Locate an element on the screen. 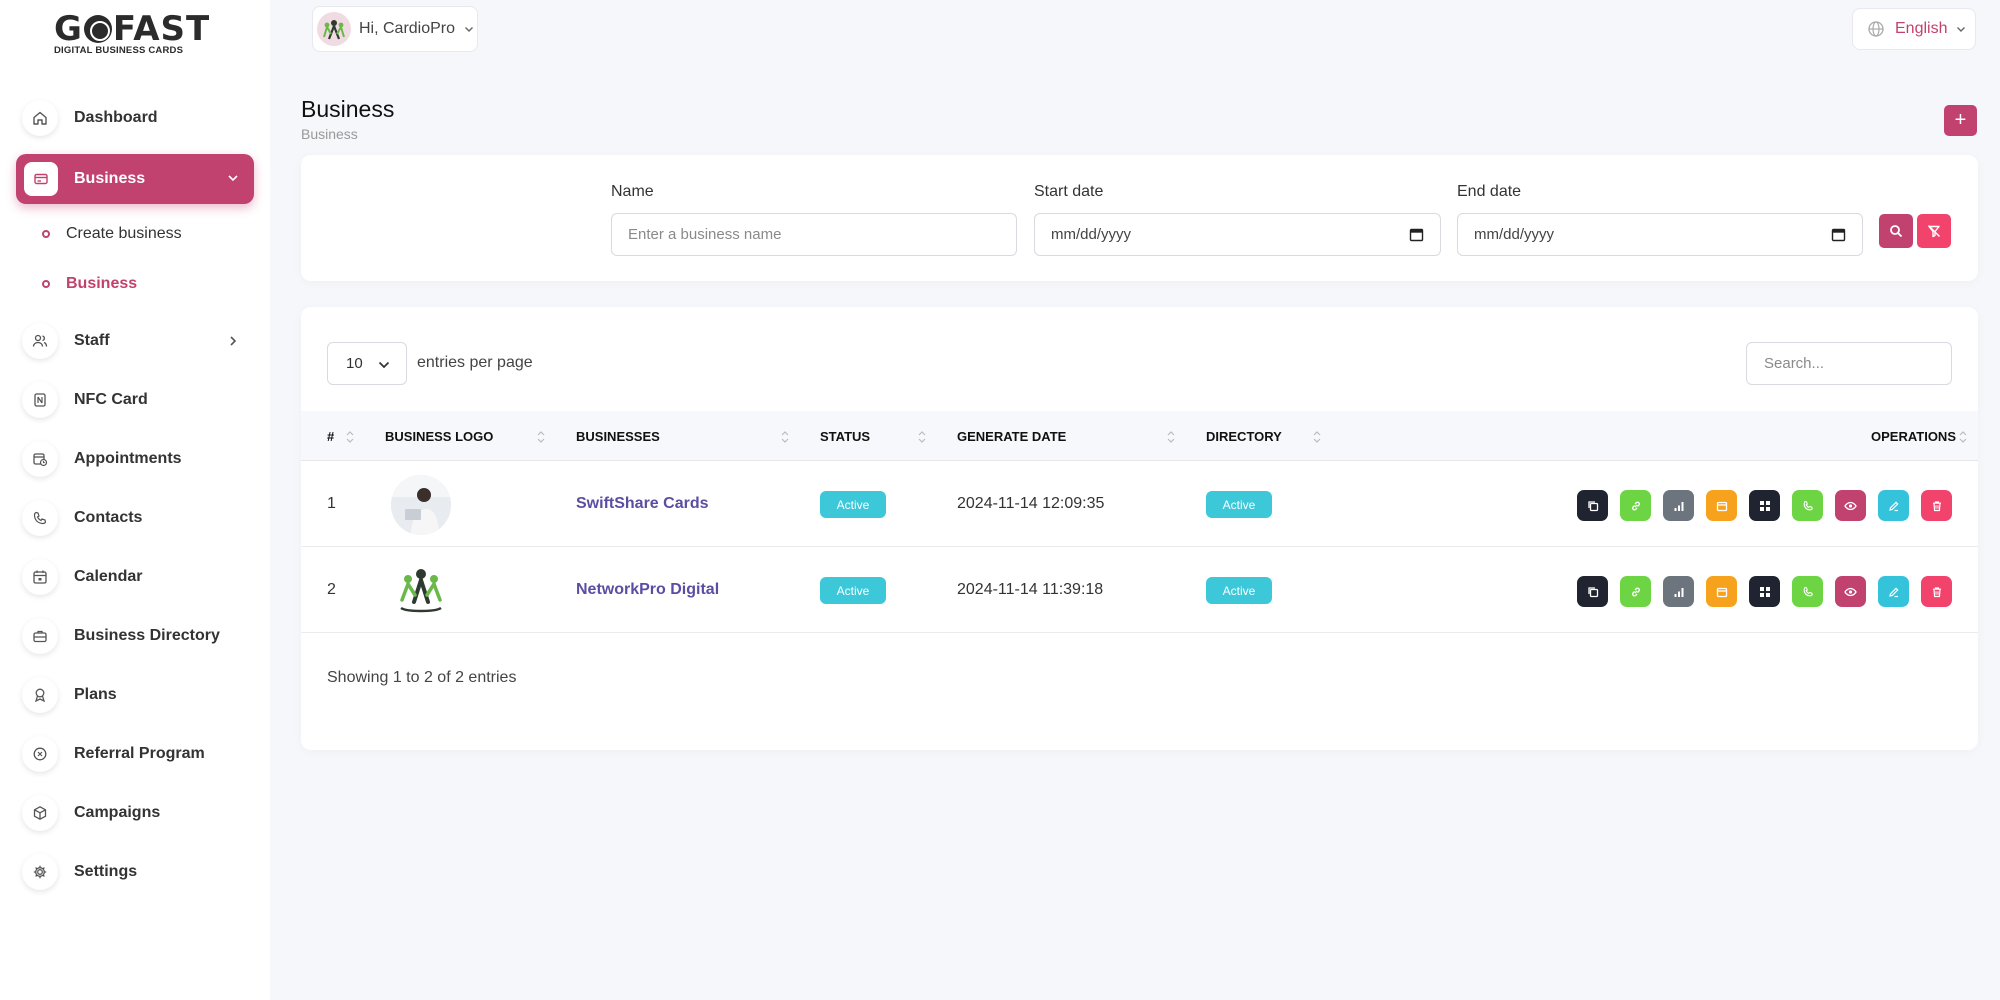 Image resolution: width=2000 pixels, height=1000 pixels. column-header-status: Status is located at coordinates (845, 436).